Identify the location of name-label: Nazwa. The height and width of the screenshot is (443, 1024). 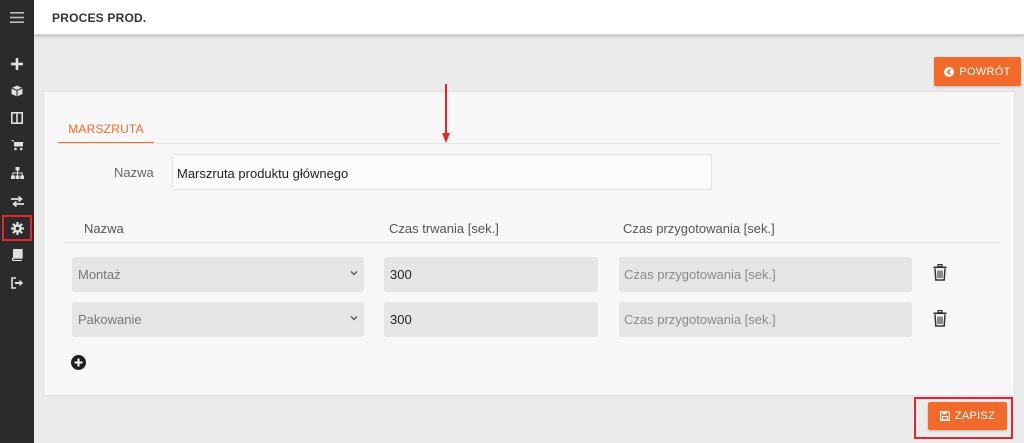
(134, 172).